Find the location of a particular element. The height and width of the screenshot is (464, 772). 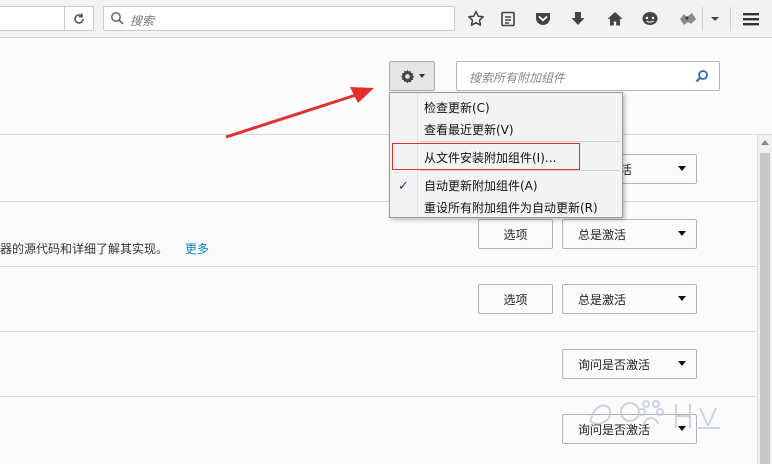

reload-button is located at coordinates (79, 18).